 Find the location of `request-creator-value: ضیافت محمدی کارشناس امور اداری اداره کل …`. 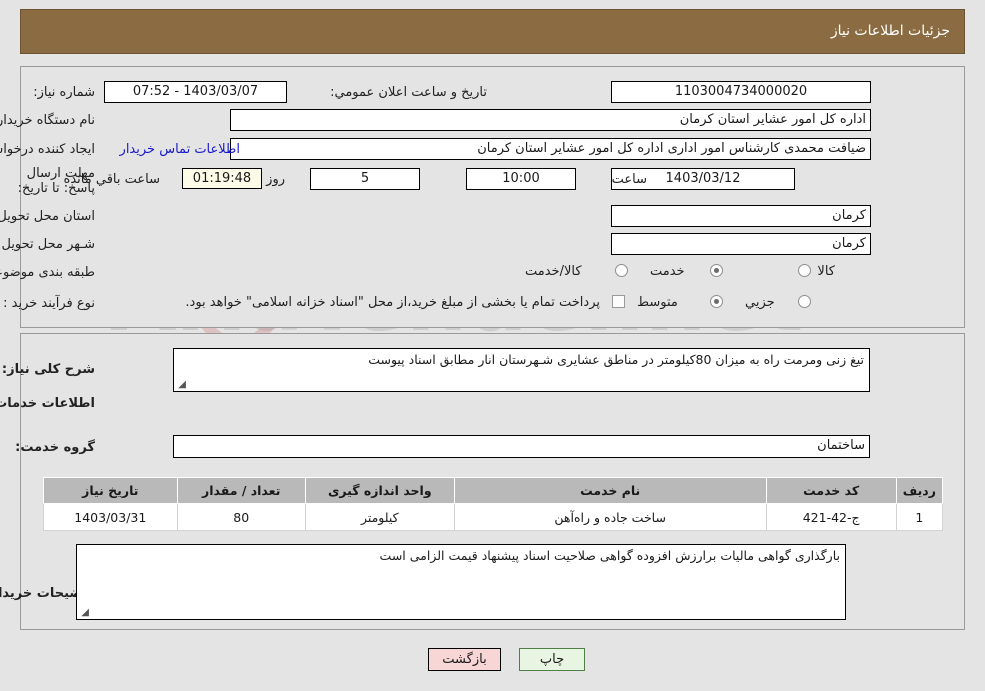

request-creator-value: ضیافت محمدی کارشناس امور اداری اداره کل … is located at coordinates (550, 149).